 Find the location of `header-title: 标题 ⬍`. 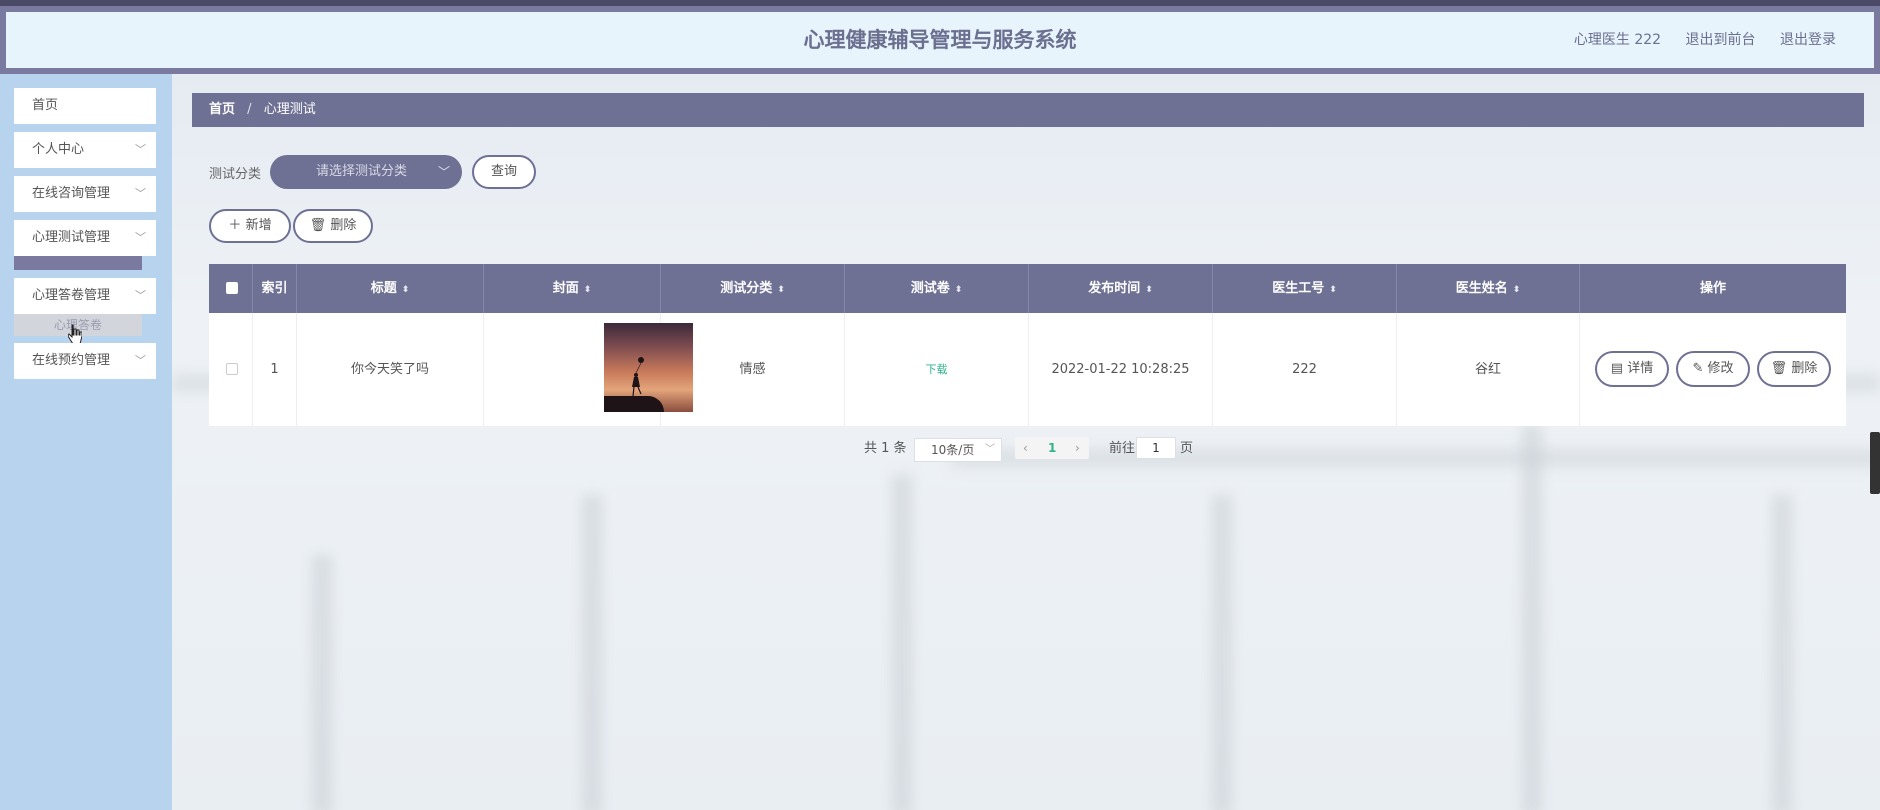

header-title: 标题 ⬍ is located at coordinates (390, 288).